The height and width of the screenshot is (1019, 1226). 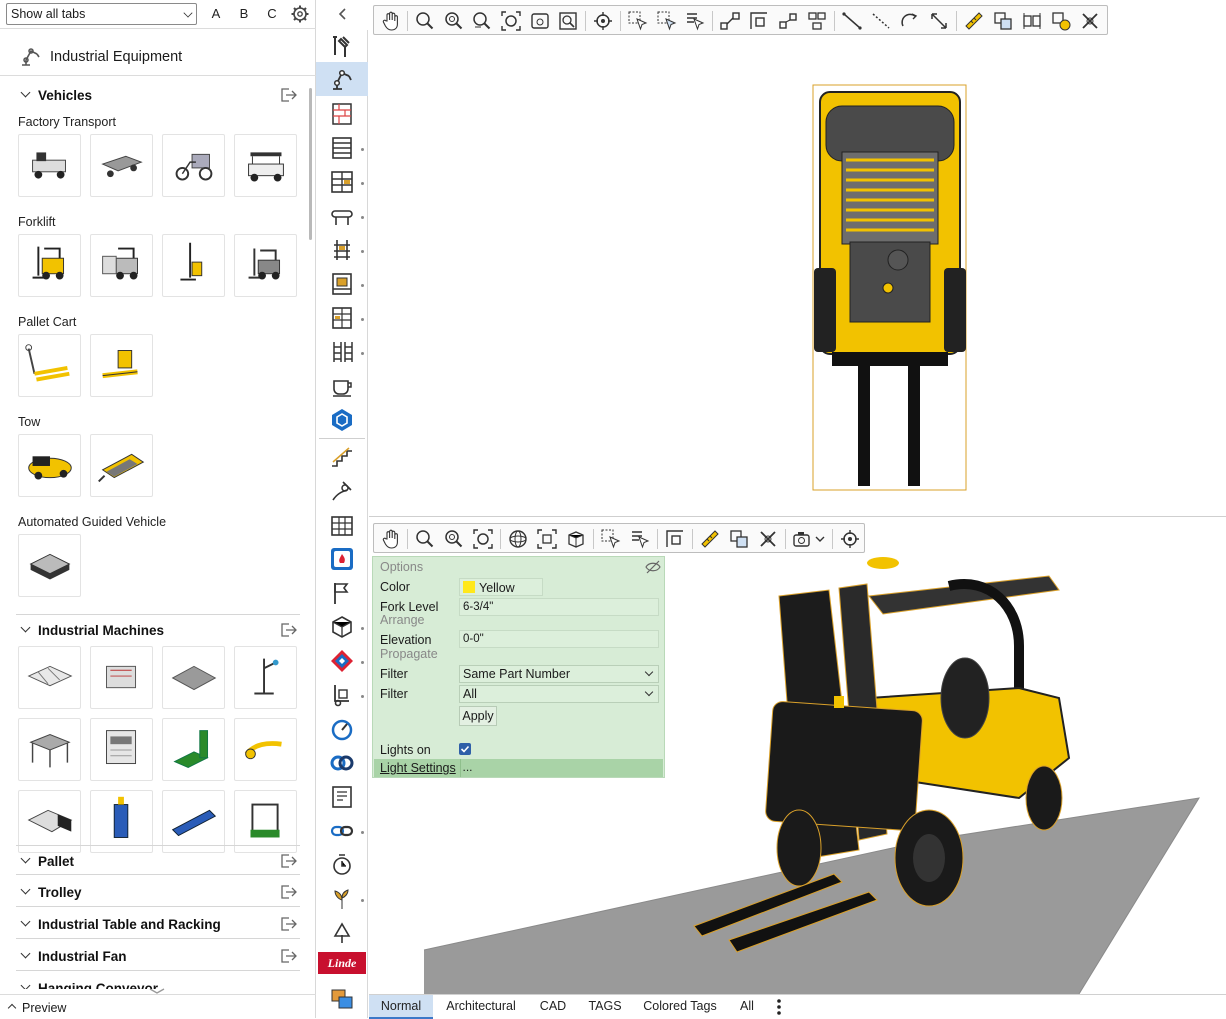 I want to click on timer-icon, so click(x=342, y=865).